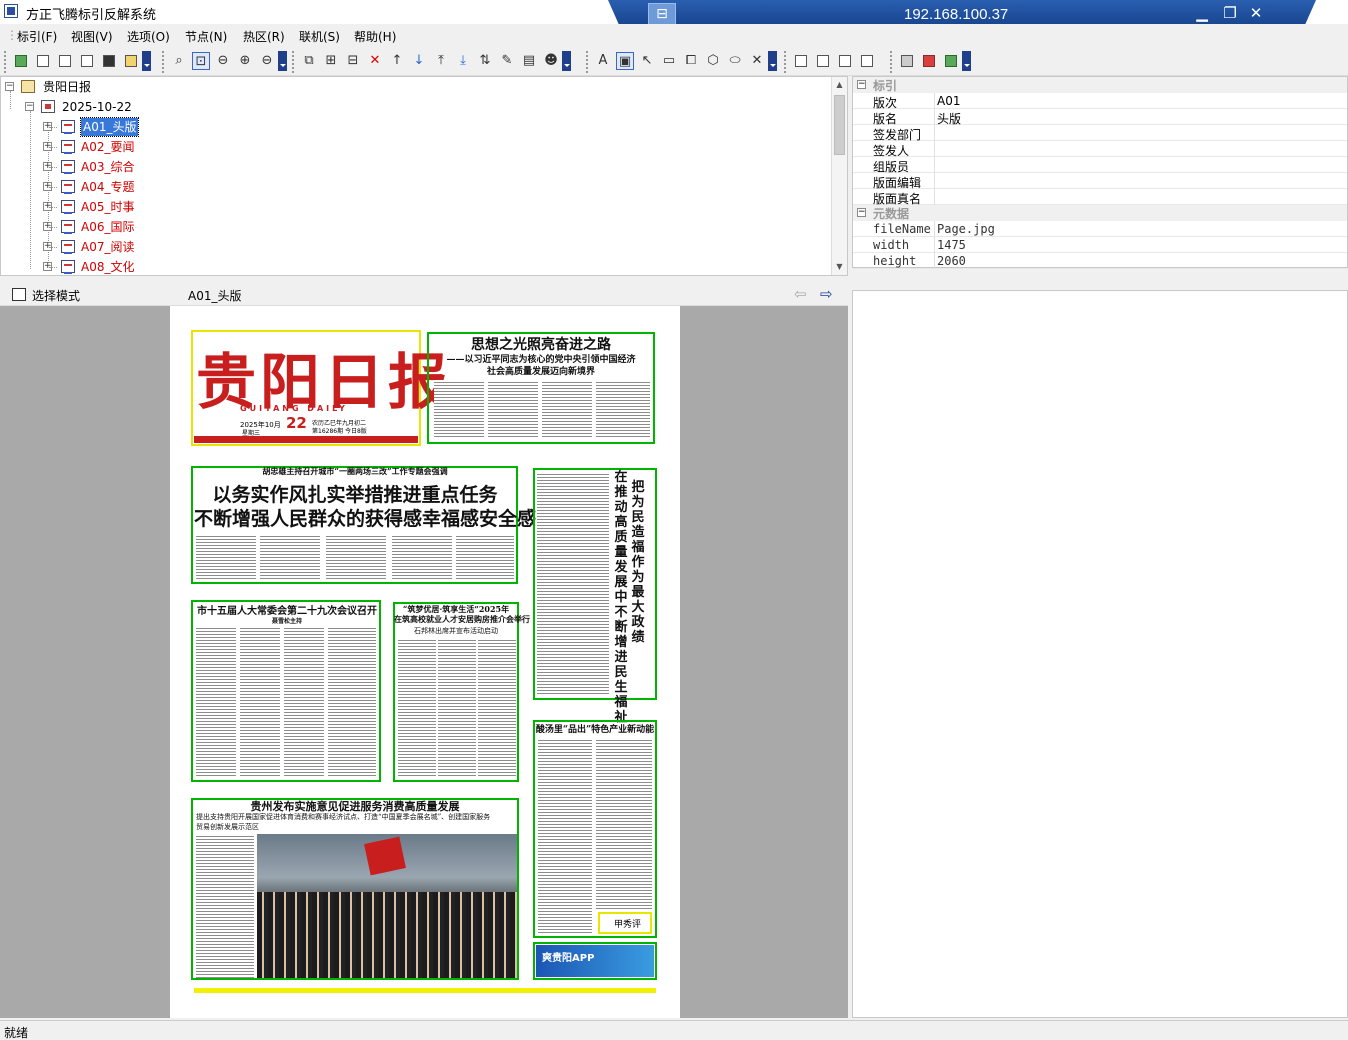 The image size is (1348, 1040). What do you see at coordinates (1100, 181) in the screenshot?
I see `property-row: 版面编辑` at bounding box center [1100, 181].